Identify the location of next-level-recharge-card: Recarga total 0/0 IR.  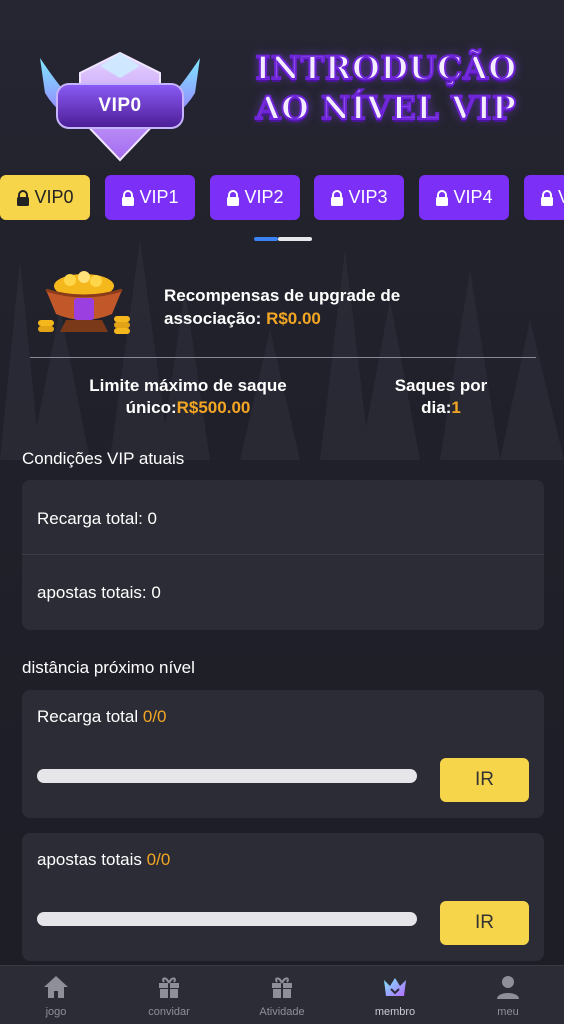
(283, 754).